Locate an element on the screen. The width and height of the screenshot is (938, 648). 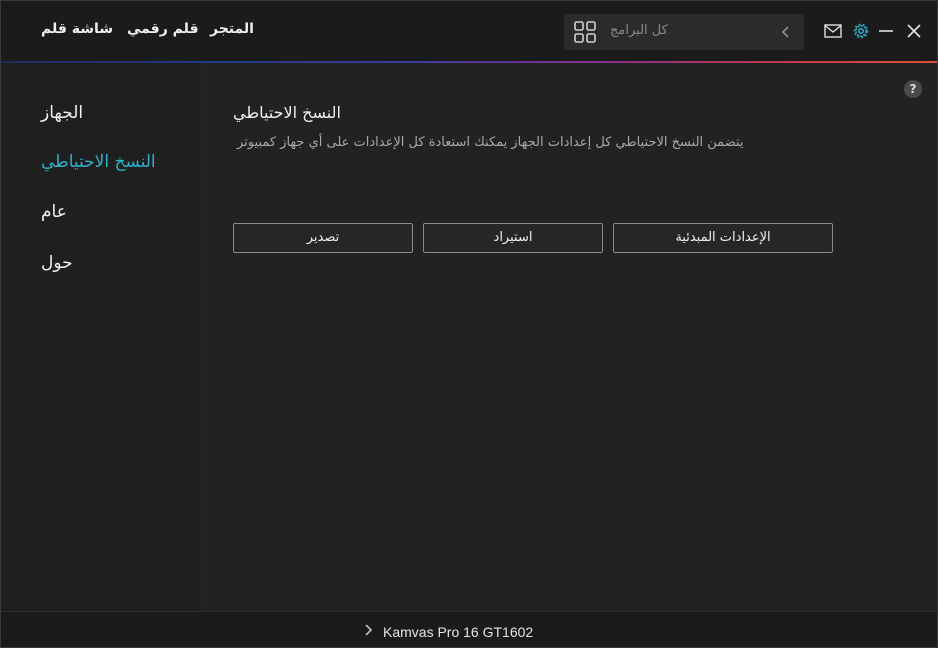
settings-button is located at coordinates (861, 31).